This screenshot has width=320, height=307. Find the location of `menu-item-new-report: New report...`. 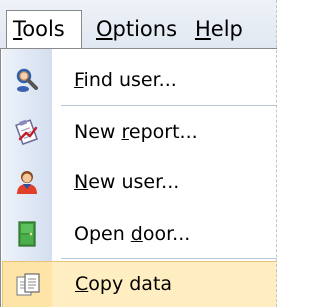

menu-item-new-report: New report... is located at coordinates (139, 132).